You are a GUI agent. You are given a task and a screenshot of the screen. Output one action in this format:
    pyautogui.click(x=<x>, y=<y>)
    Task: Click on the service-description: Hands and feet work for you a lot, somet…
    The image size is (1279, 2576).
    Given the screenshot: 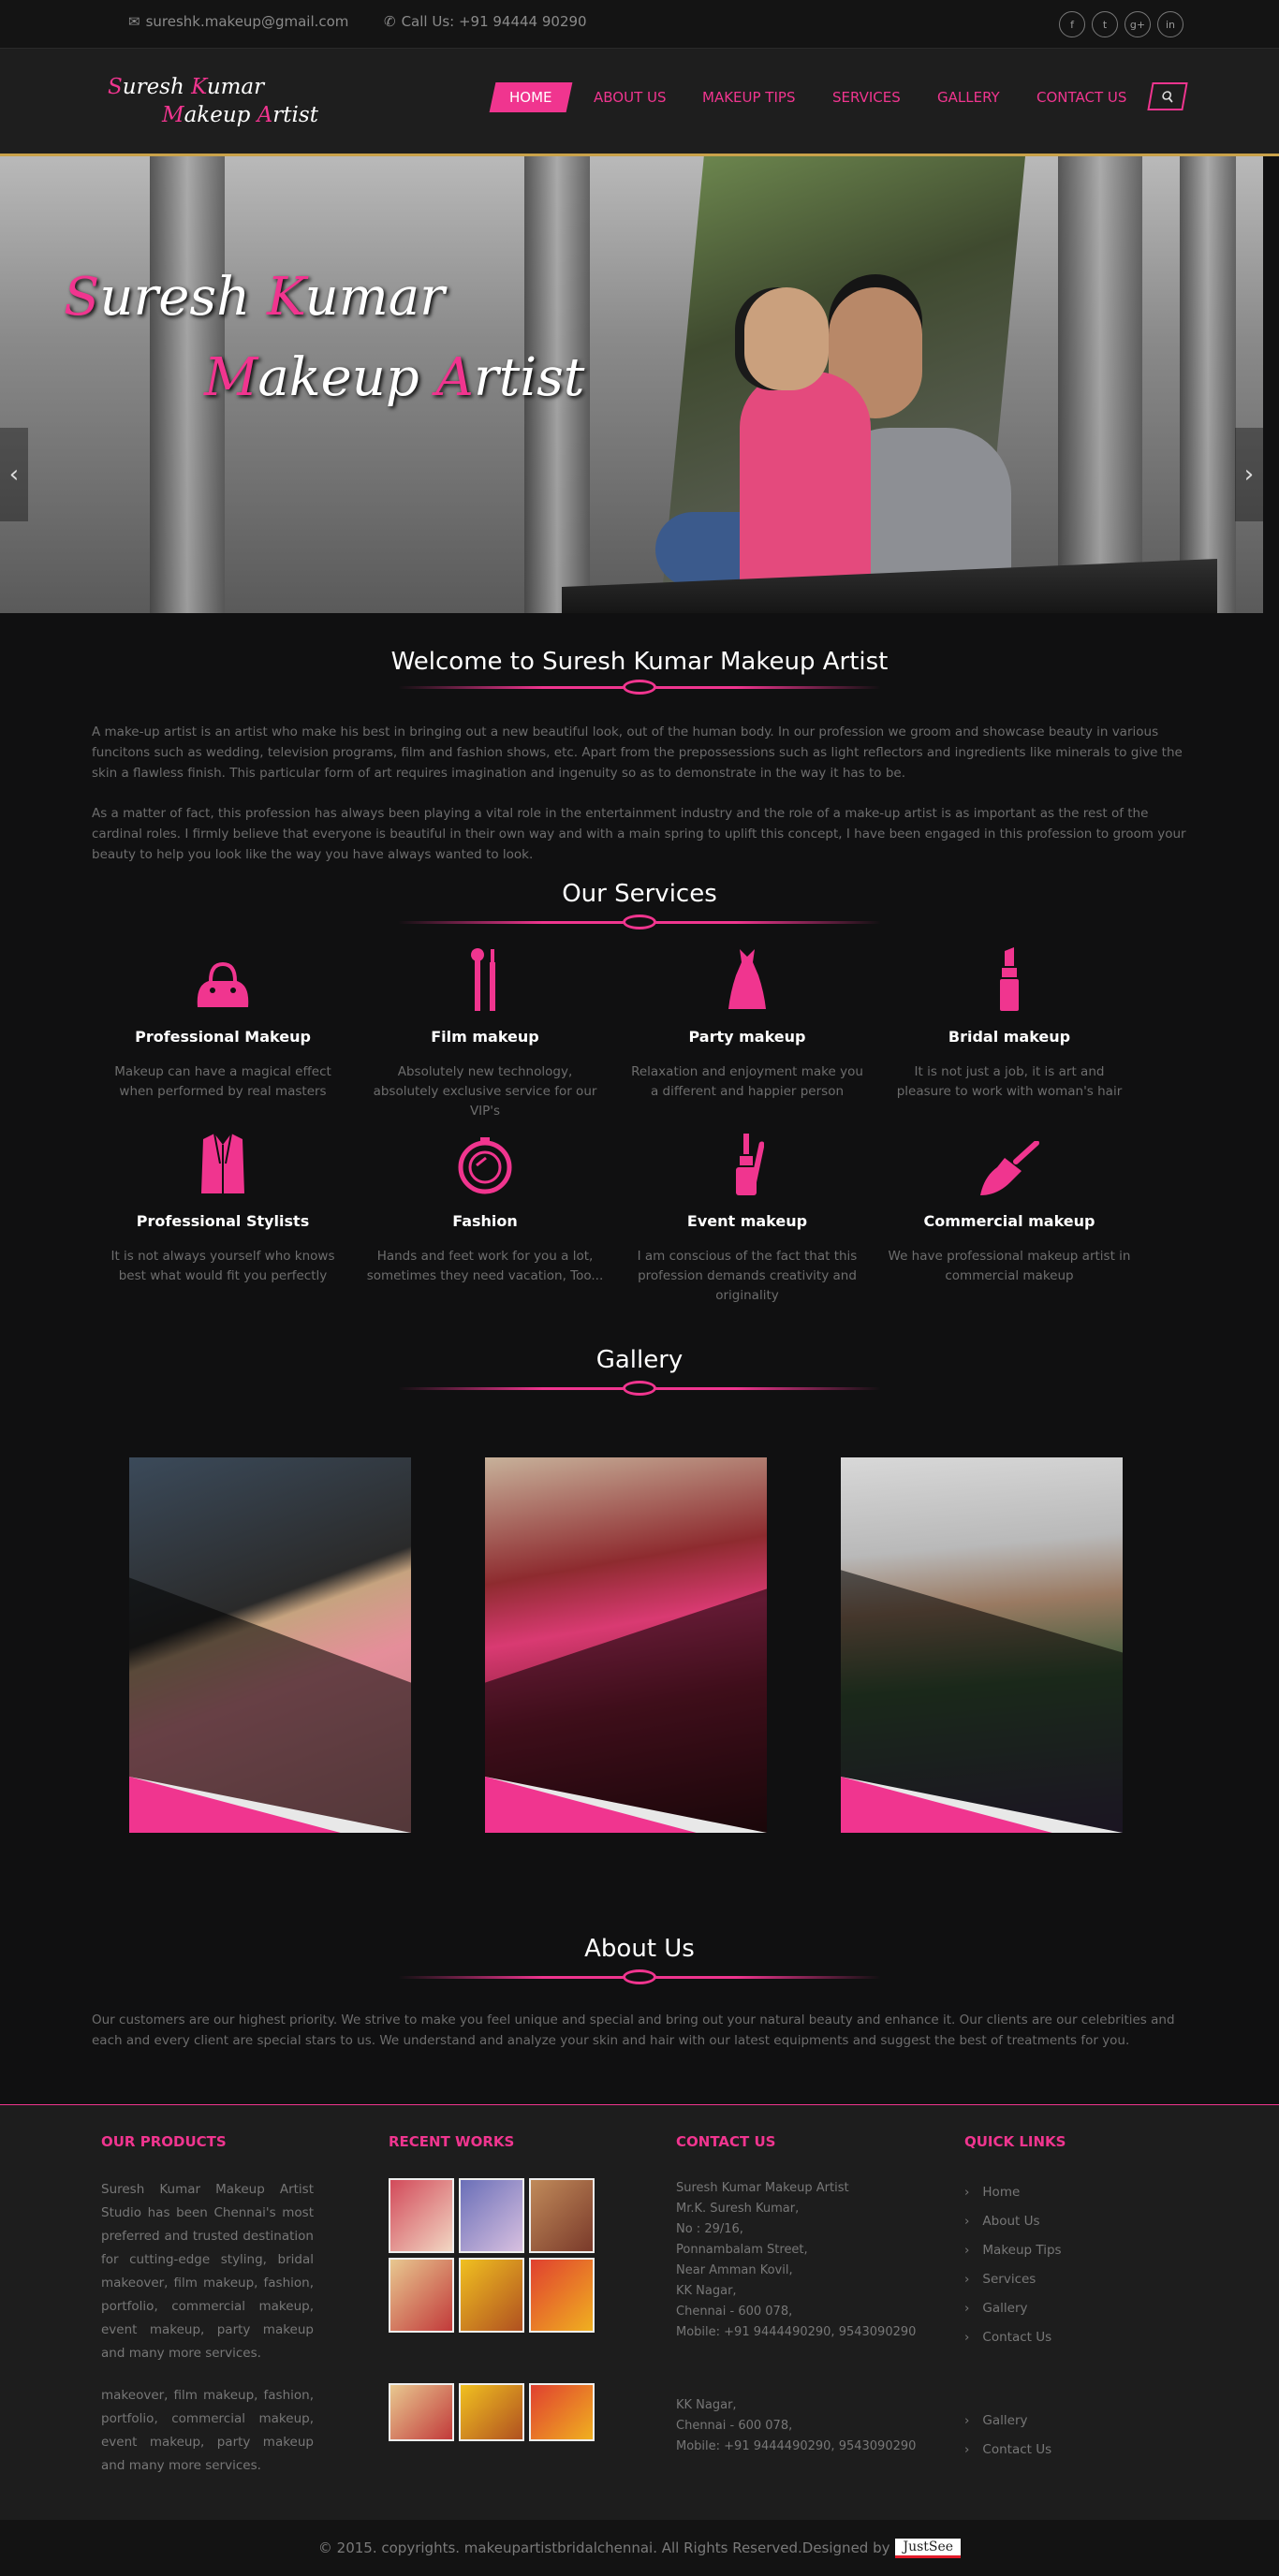 What is the action you would take?
    pyautogui.click(x=485, y=1266)
    